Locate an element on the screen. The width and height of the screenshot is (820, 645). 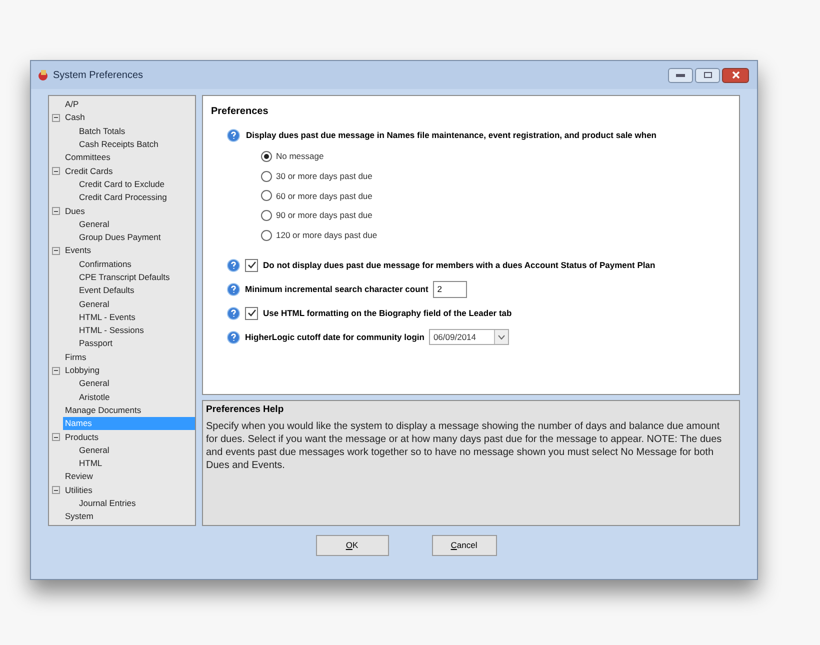
help-text: Specify when you would like the system to display a message showing the number of days and balance due amount for dues. Select if you want the message or at how many days past due for the message to appear. NOTE: The dues and events past due messages work together so to have no message shown you must select No Message for both Dues and Events. is located at coordinates (464, 446).